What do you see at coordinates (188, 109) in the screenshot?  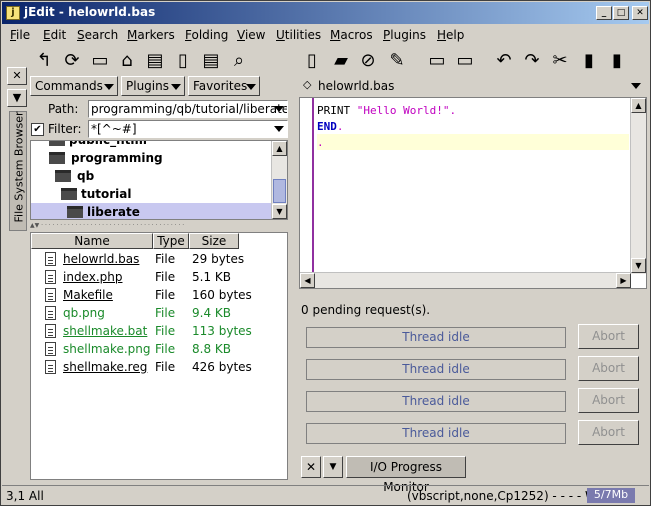 I see `path-field: programming/qb/tutorial/liberate/` at bounding box center [188, 109].